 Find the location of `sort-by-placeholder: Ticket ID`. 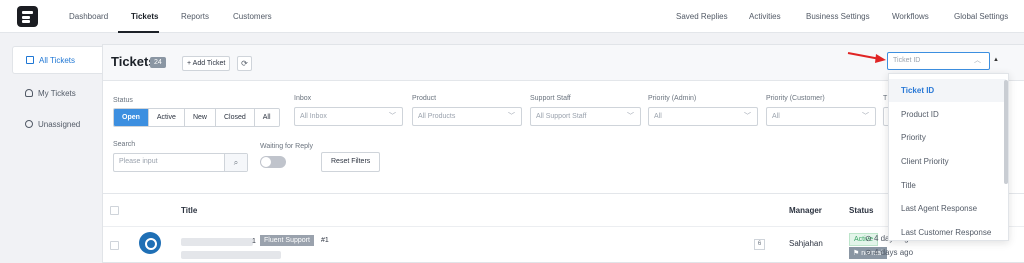

sort-by-placeholder: Ticket ID is located at coordinates (907, 60).